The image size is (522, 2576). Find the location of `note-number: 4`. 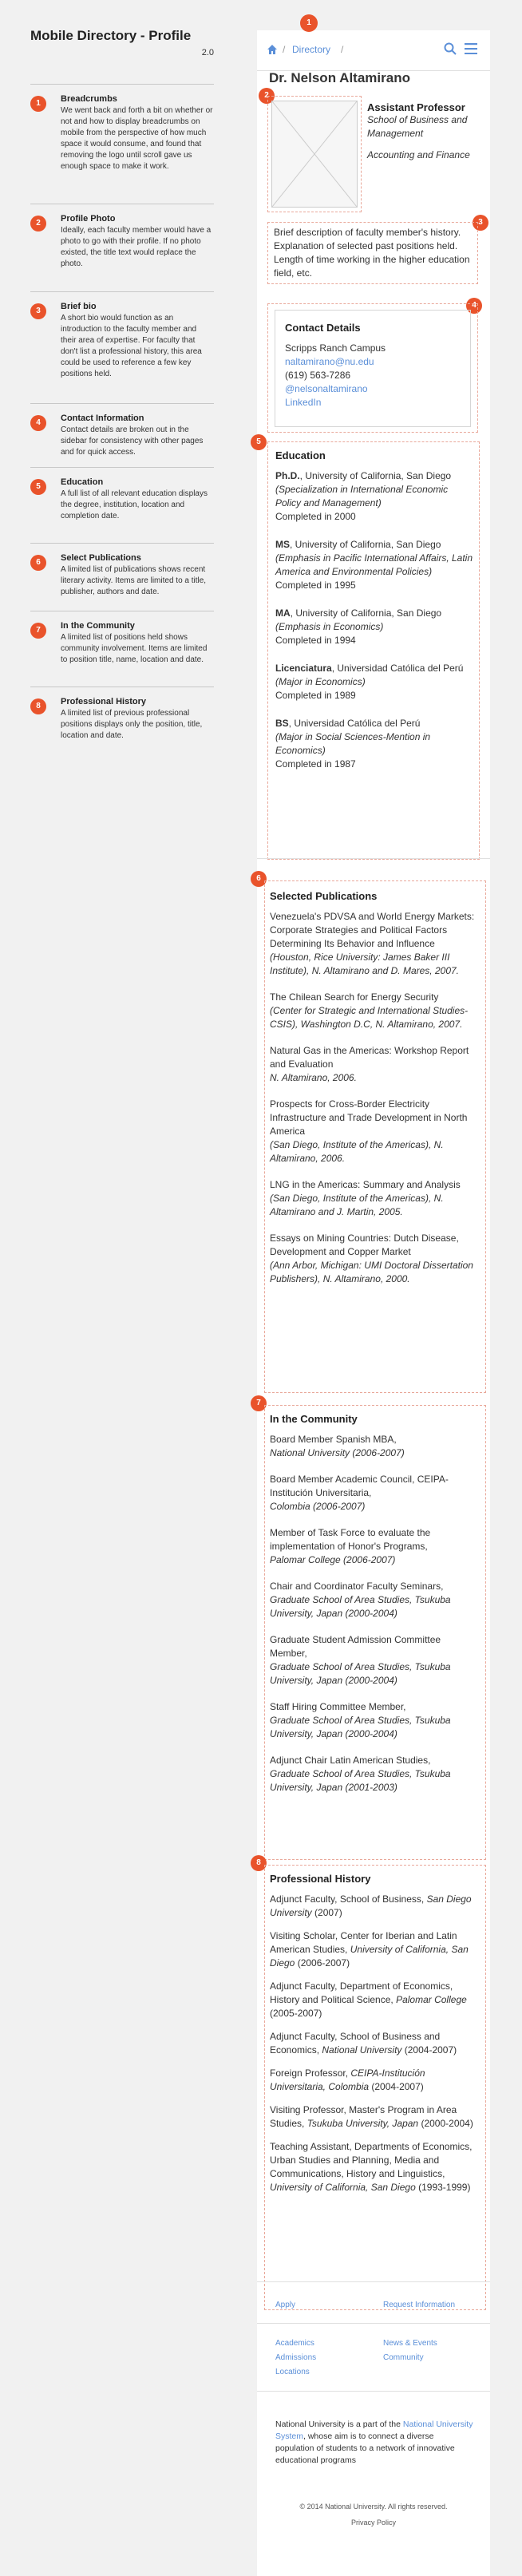

note-number: 4 is located at coordinates (38, 423).